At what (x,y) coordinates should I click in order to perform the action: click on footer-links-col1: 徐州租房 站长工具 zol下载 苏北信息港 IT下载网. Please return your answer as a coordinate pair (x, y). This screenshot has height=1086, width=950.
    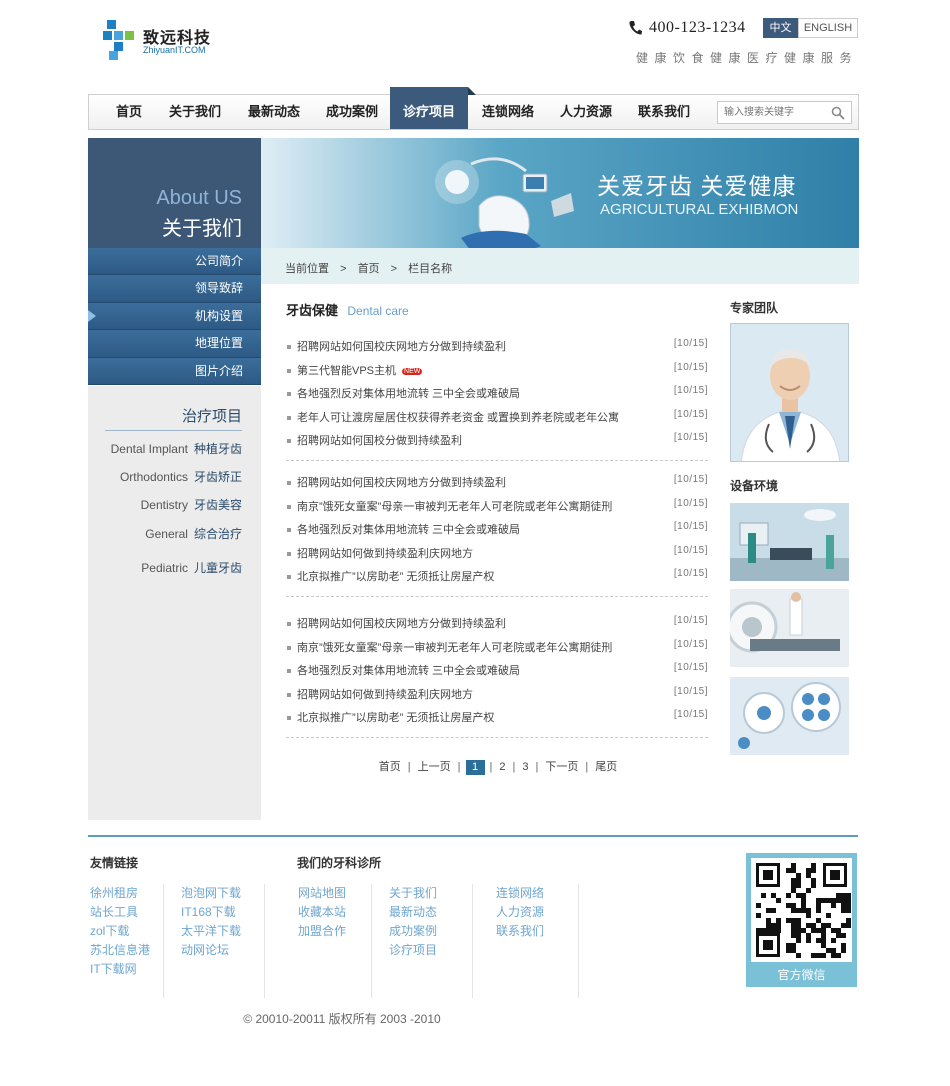
    Looking at the image, I should click on (120, 931).